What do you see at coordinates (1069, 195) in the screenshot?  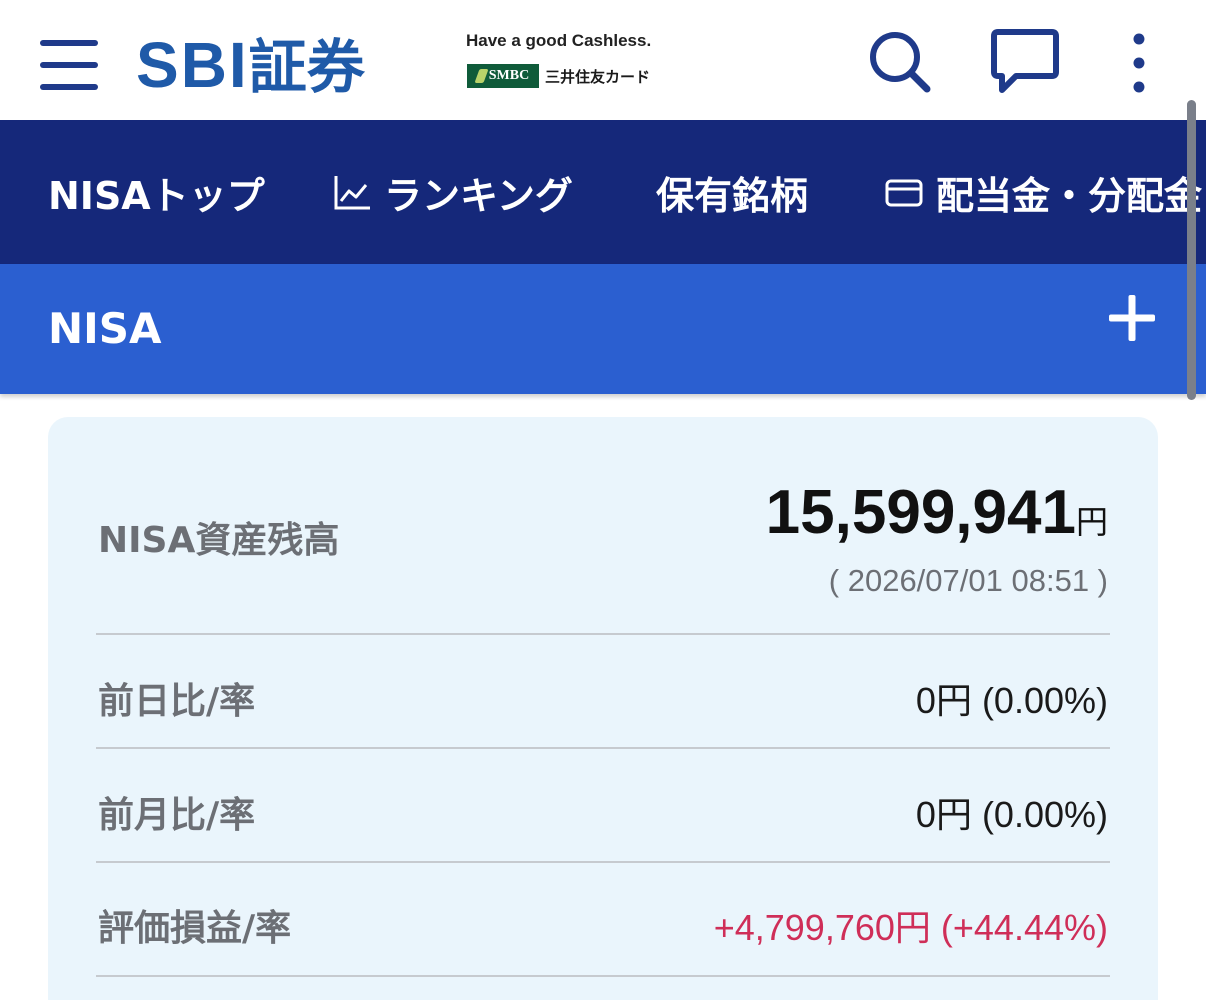 I see `nav-label: 配当金・分配金` at bounding box center [1069, 195].